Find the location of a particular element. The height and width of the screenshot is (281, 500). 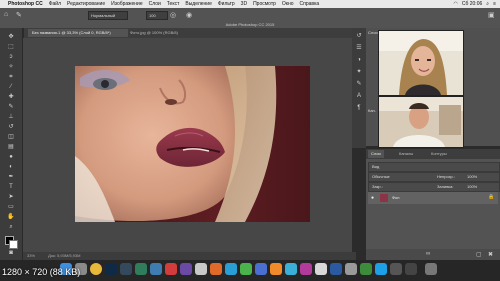

history-icon: ↺ is located at coordinates (359, 36).